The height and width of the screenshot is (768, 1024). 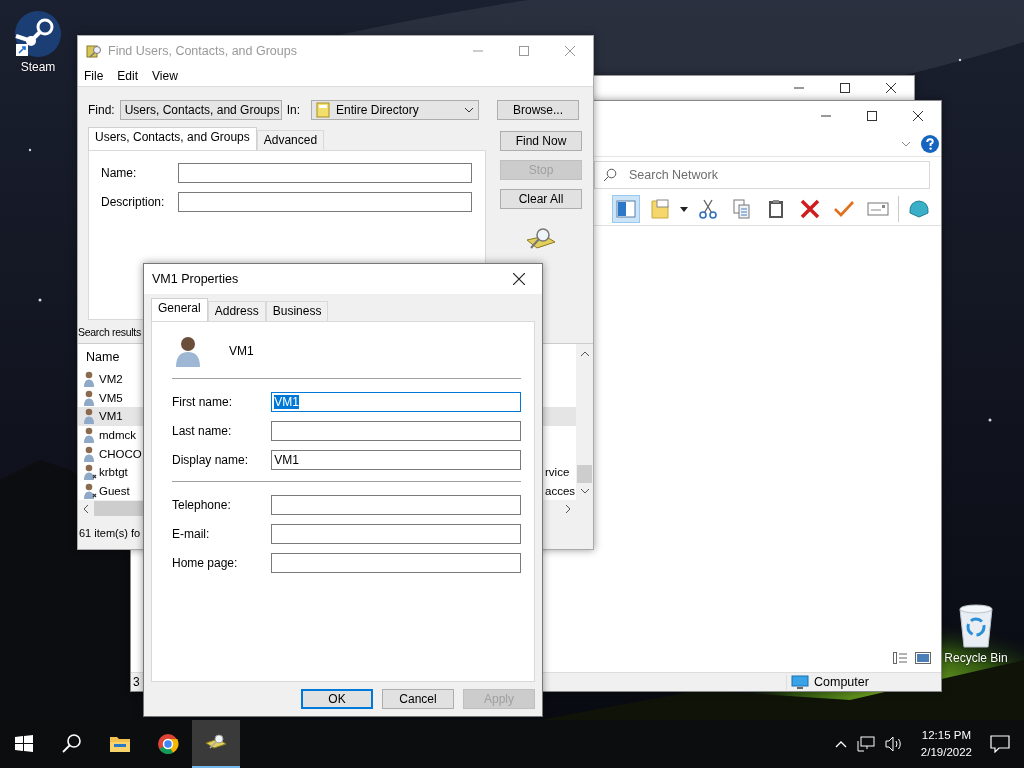 What do you see at coordinates (205, 563) in the screenshot?
I see `field-label: Home page:` at bounding box center [205, 563].